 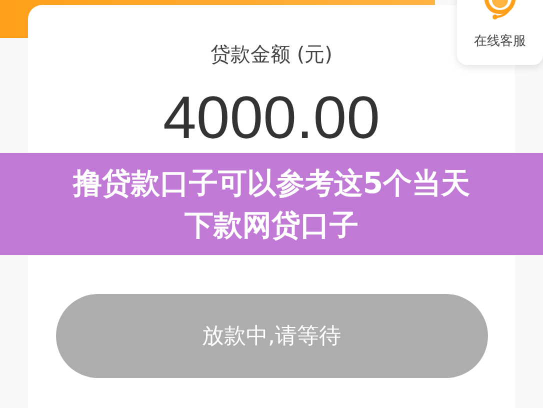 I want to click on loan-amount-label: 贷款金额 (元), so click(x=271, y=54).